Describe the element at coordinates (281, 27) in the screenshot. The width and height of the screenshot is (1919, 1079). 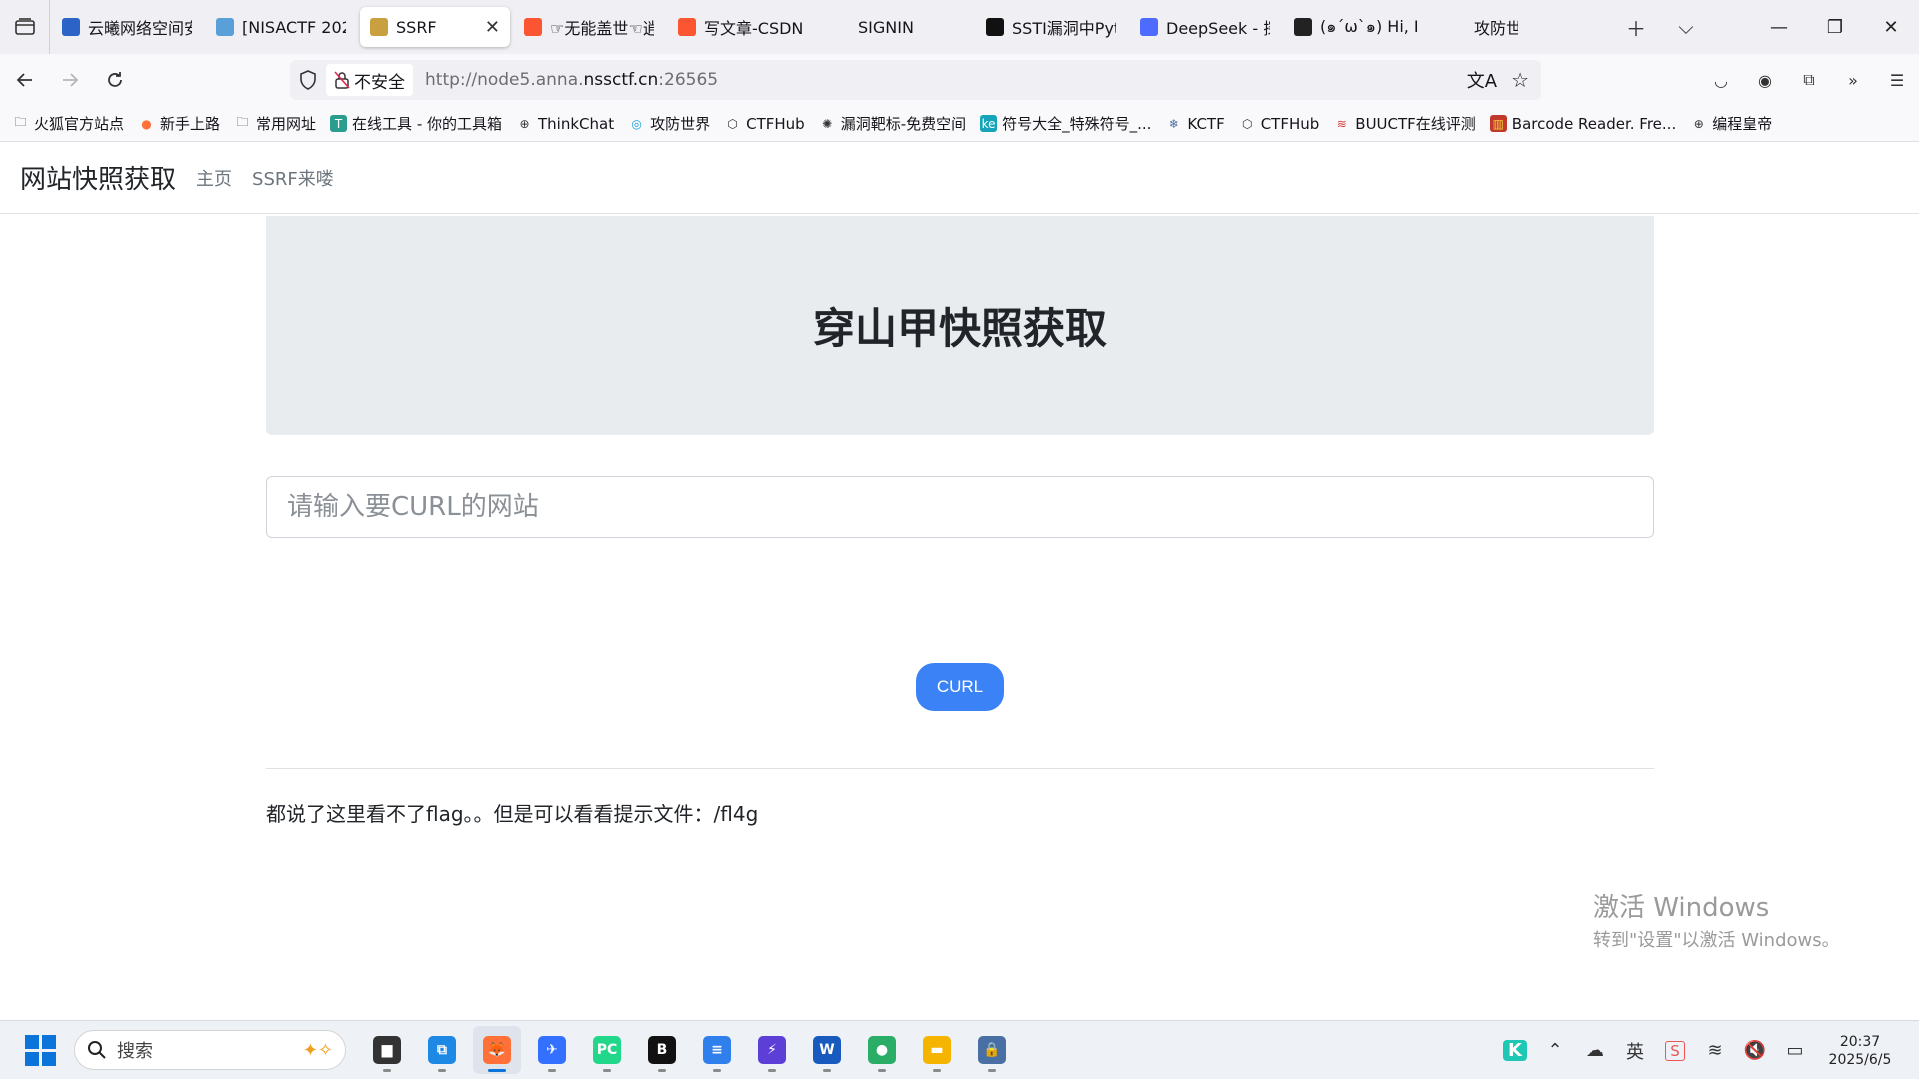
I see `tab: [NISACTF 202` at that location.